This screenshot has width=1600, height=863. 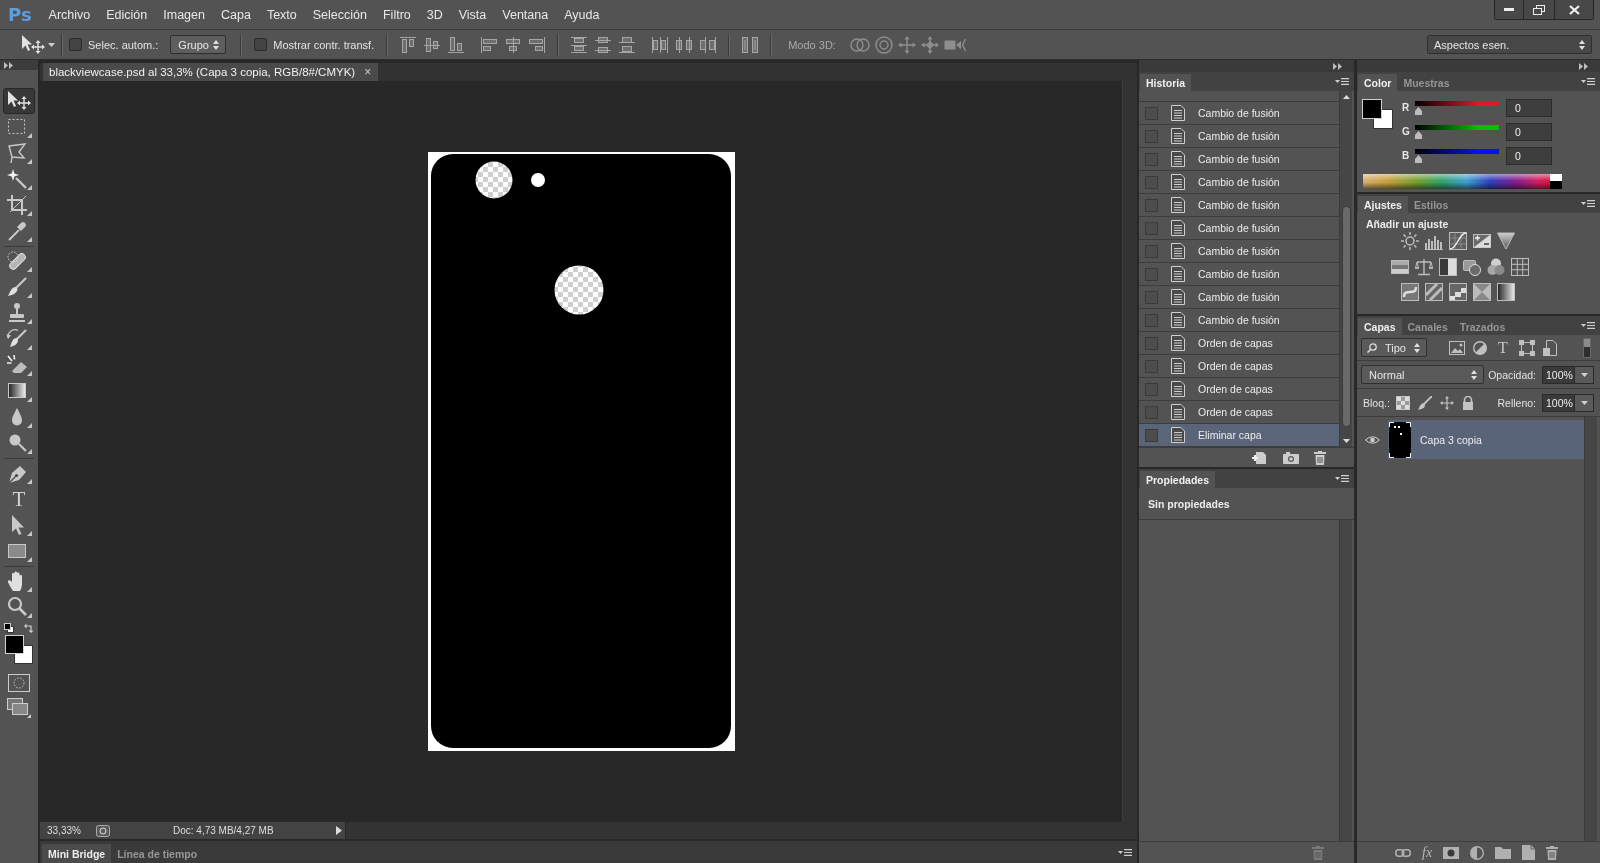 What do you see at coordinates (127, 14) in the screenshot?
I see `menu-item: Edición` at bounding box center [127, 14].